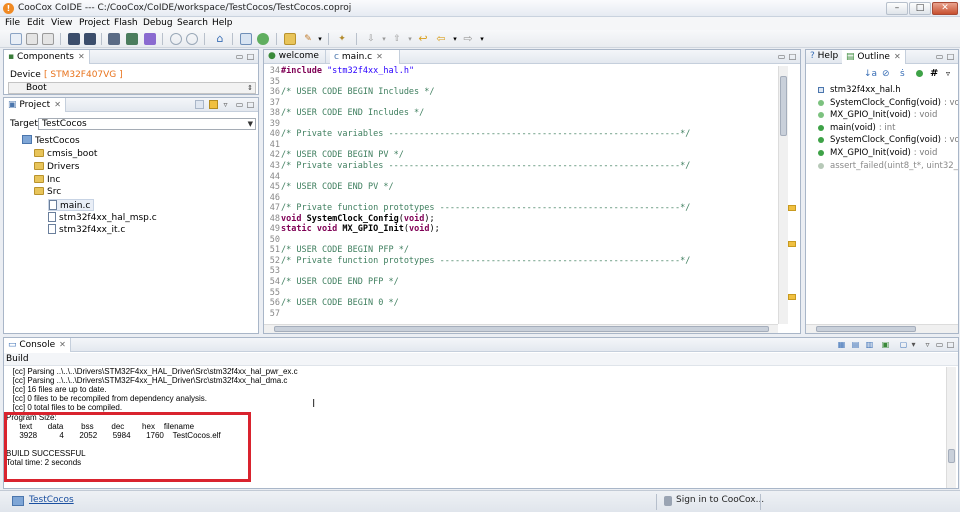 The image size is (960, 512). I want to click on next-annotation-icon: ⇧, so click(397, 39).